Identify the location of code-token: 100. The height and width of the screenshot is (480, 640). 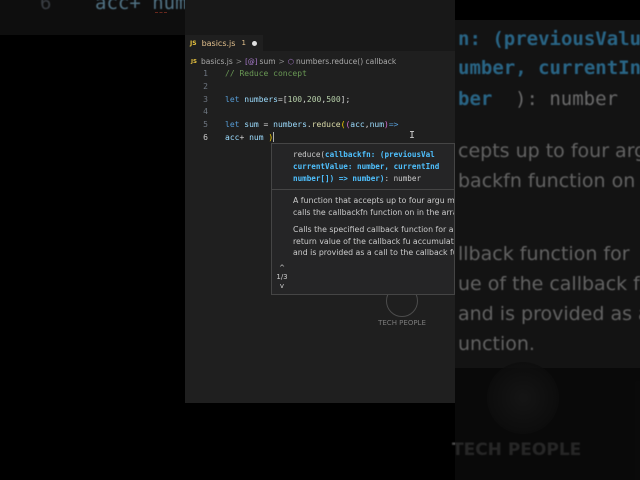
(295, 99).